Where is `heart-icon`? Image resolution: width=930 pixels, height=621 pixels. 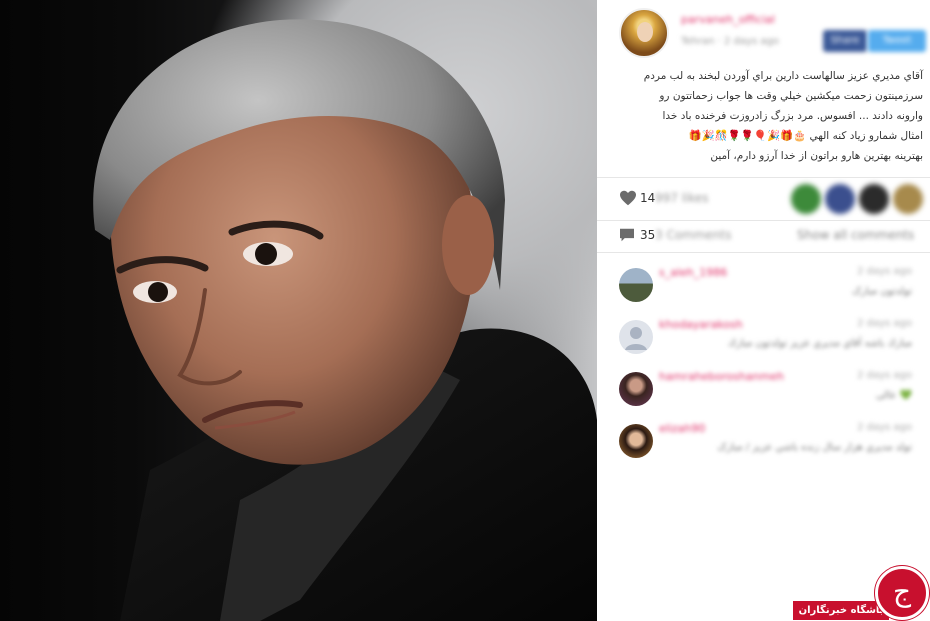 heart-icon is located at coordinates (628, 198).